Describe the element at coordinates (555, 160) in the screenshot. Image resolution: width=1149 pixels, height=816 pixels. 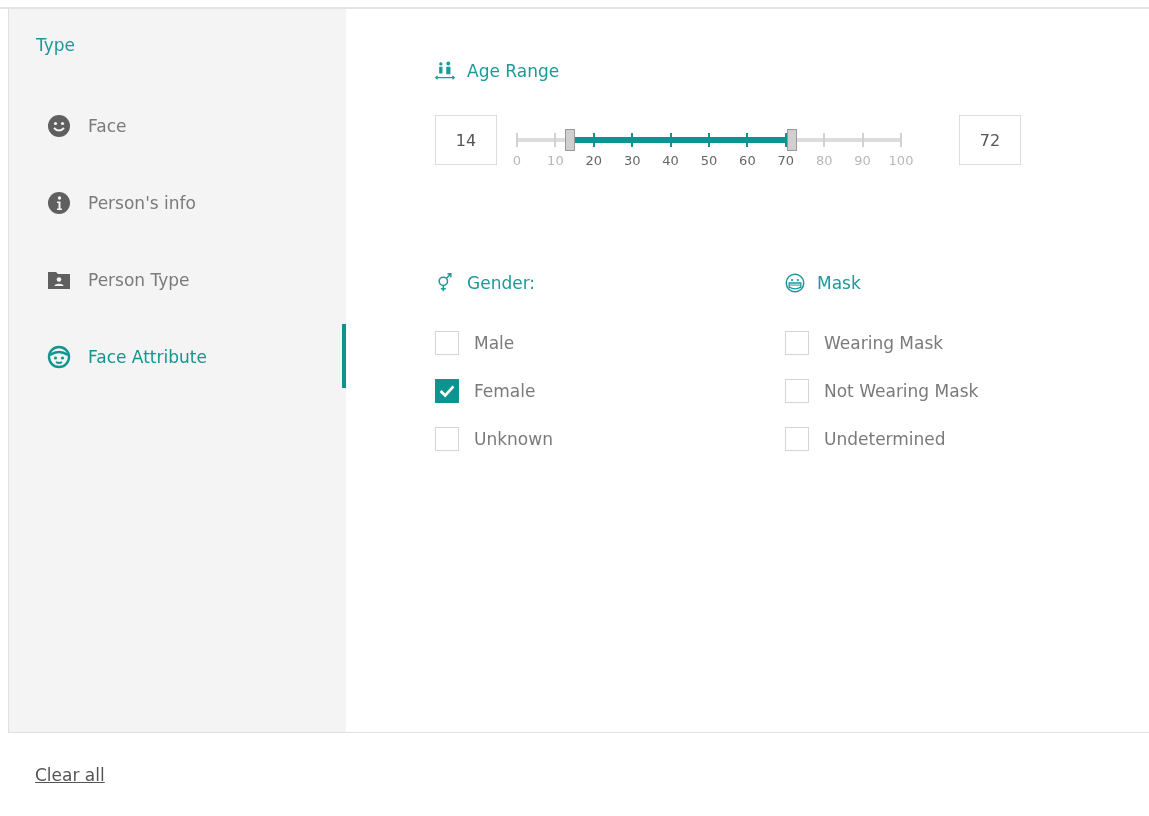
I see `tick-label: 10` at that location.